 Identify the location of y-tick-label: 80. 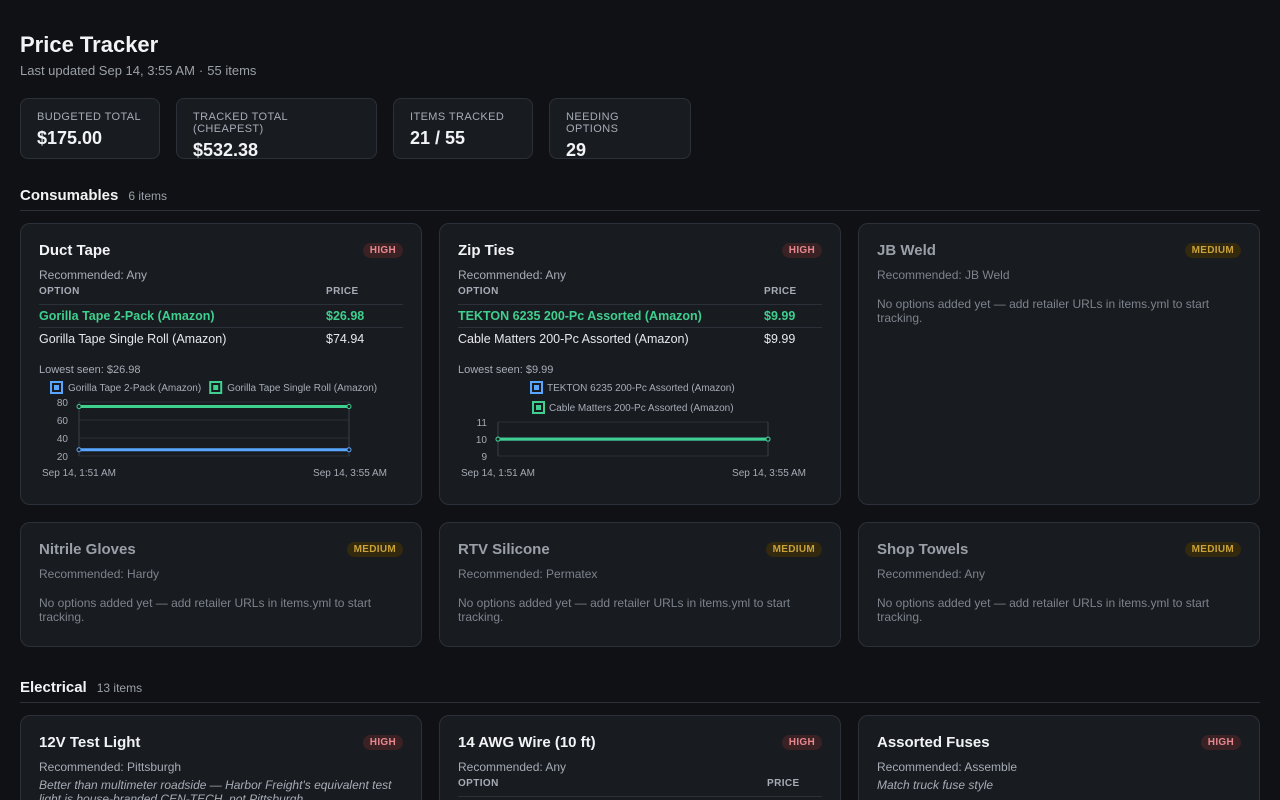
(63, 403).